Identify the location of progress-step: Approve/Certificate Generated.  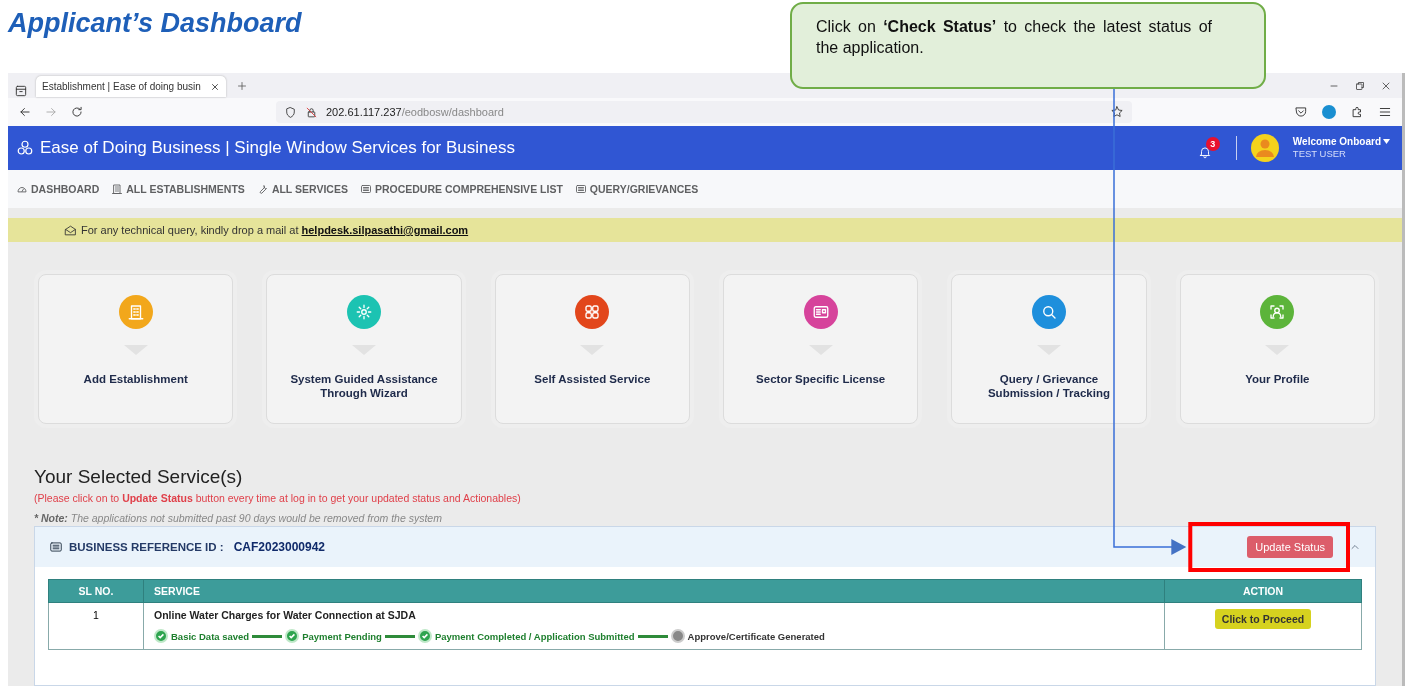
(756, 636).